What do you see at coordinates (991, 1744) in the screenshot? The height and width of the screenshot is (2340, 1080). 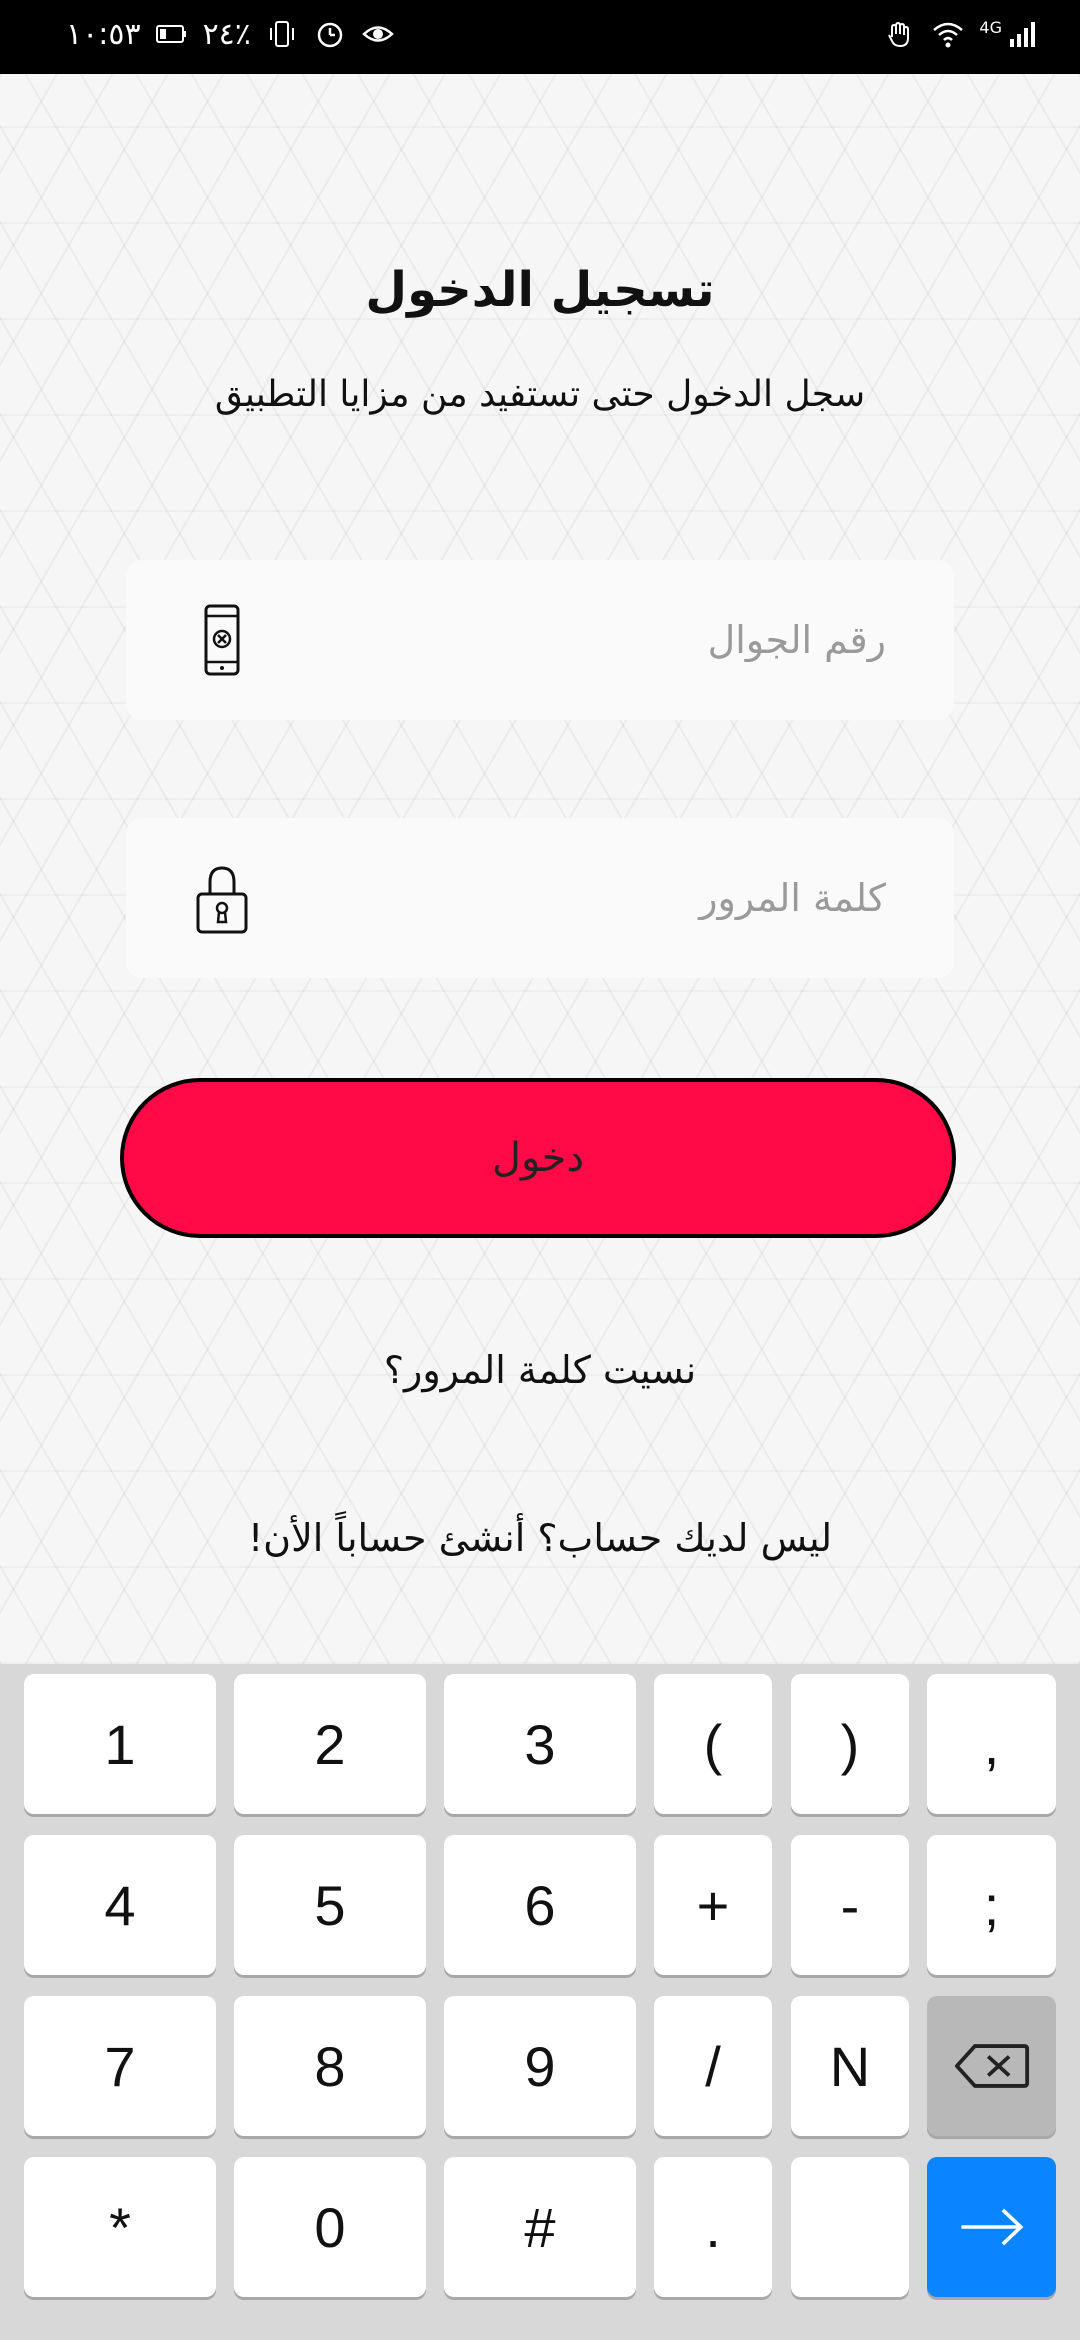 I see `key-comma: ,` at bounding box center [991, 1744].